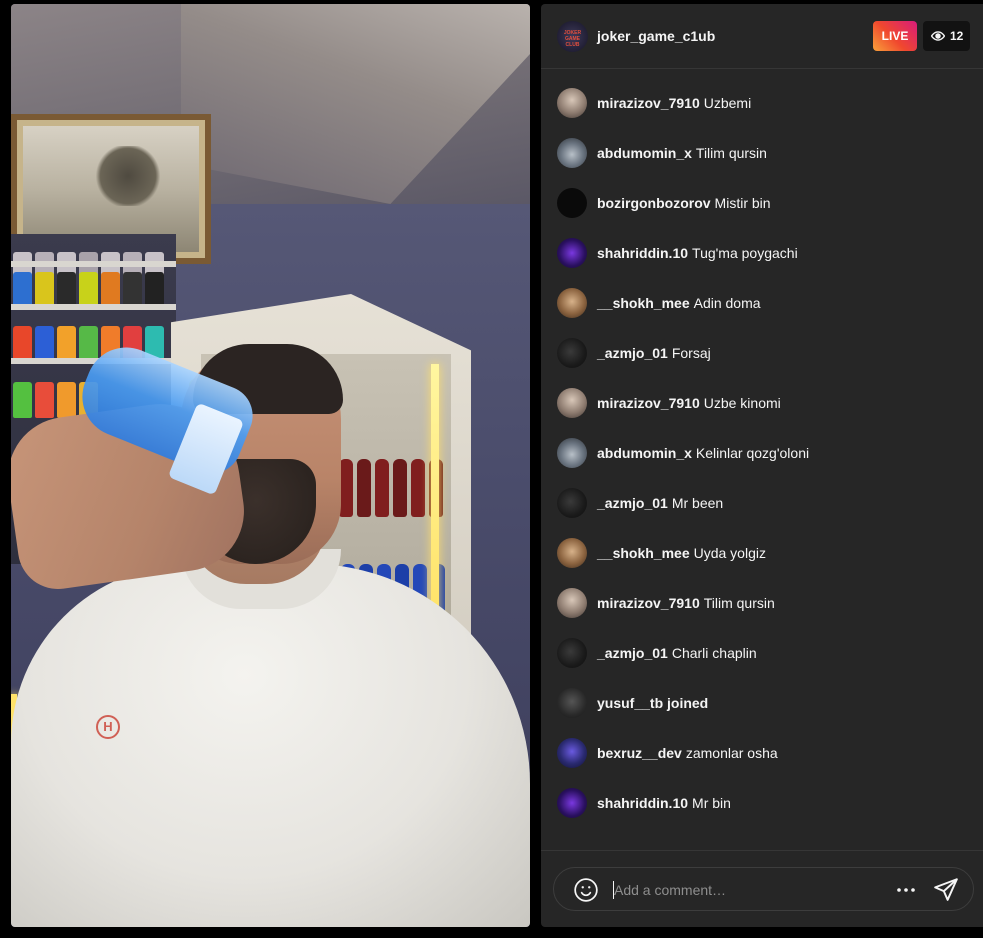 Image resolution: width=983 pixels, height=938 pixels. I want to click on comment-text-wrap: mirazizov_7910 Tilim qursin, so click(686, 603).